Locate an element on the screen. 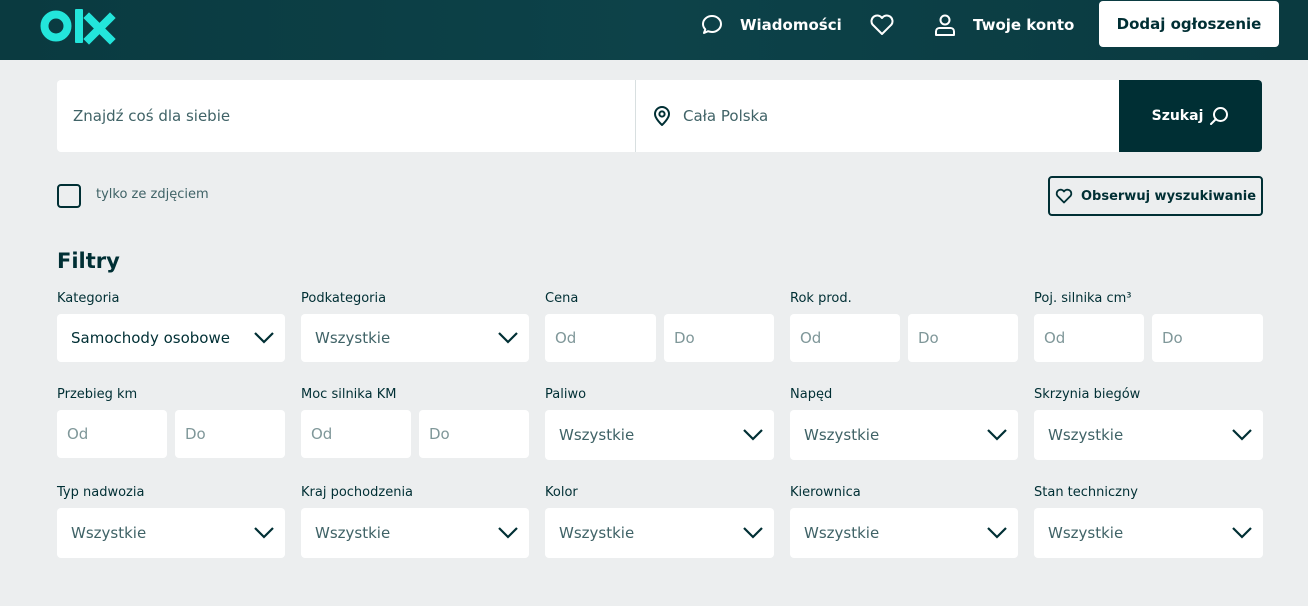 The image size is (1308, 606). search-input is located at coordinates (346, 116).